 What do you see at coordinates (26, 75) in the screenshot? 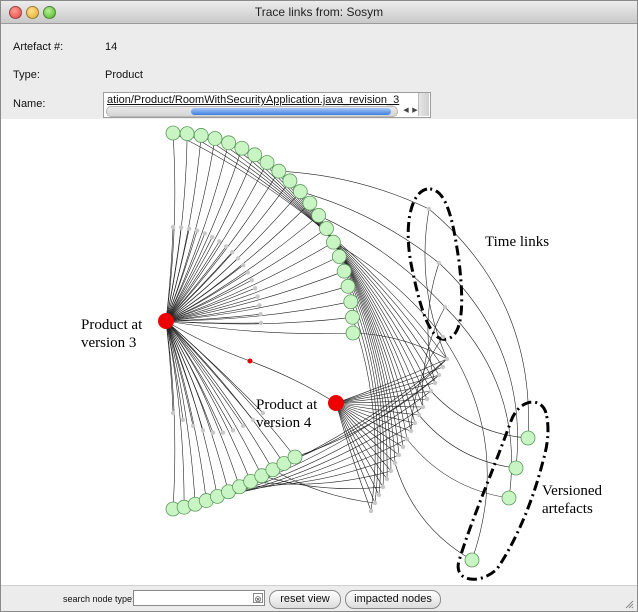
I see `type-label: Type:` at bounding box center [26, 75].